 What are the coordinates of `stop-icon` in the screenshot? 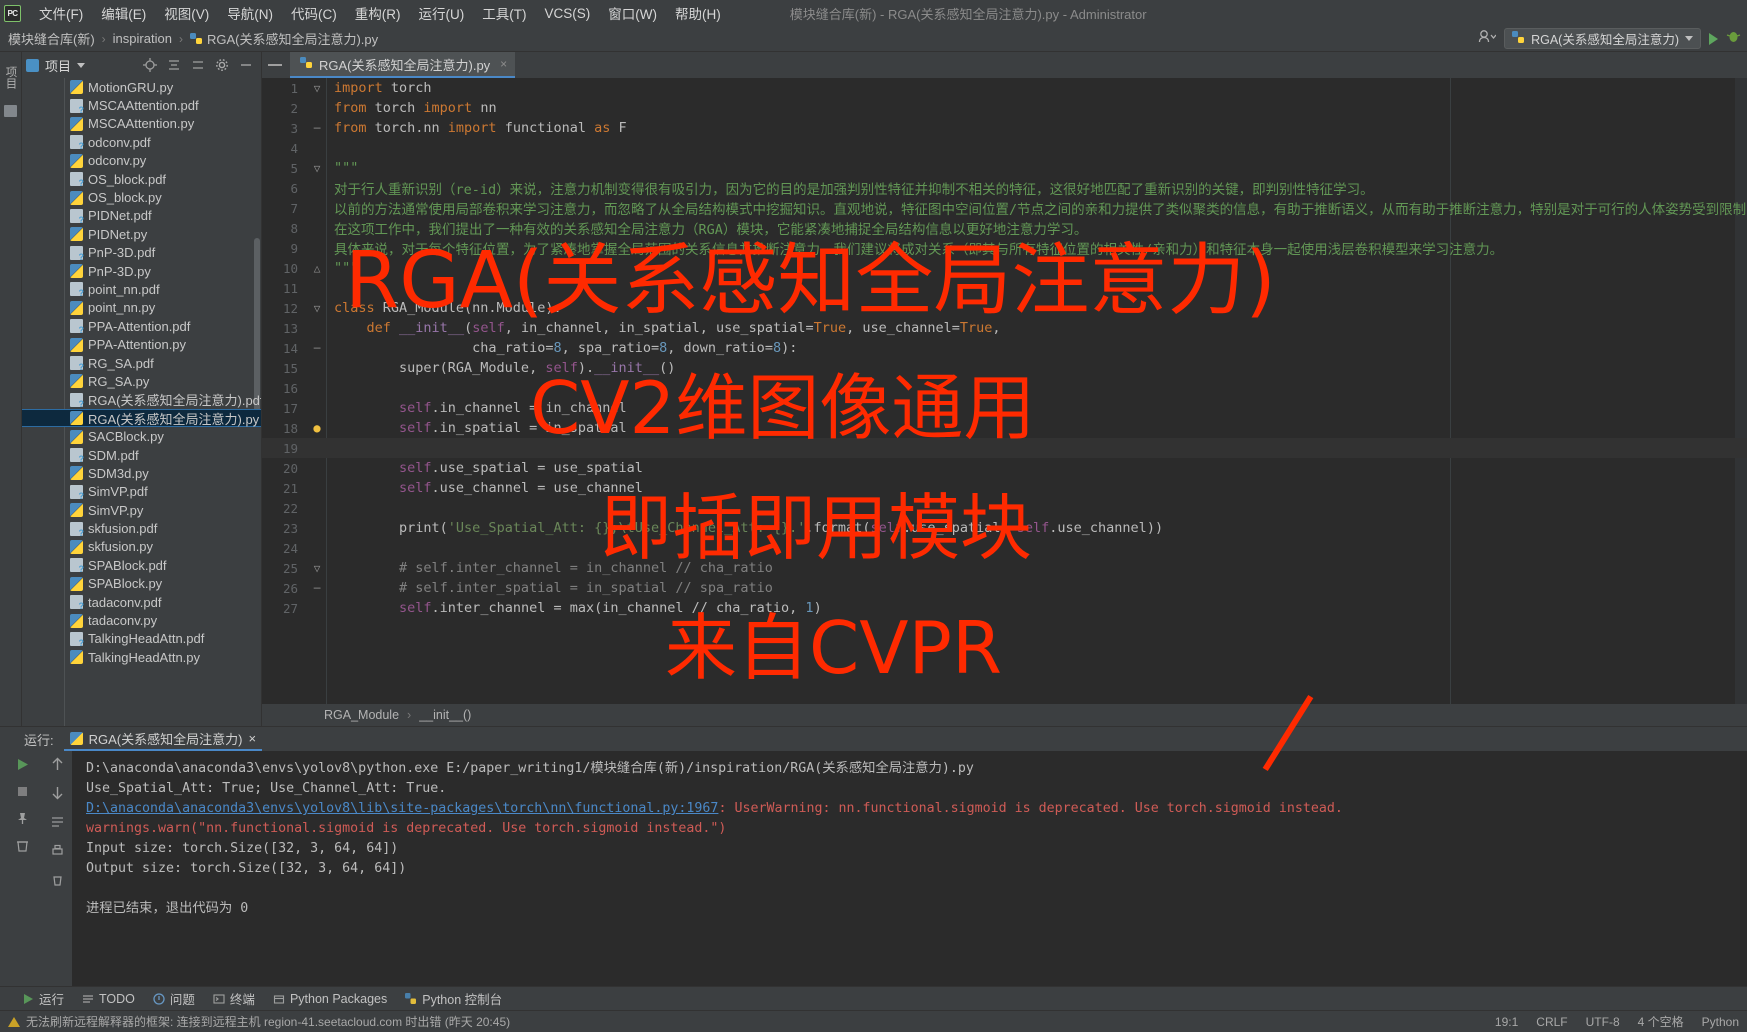 It's located at (22, 791).